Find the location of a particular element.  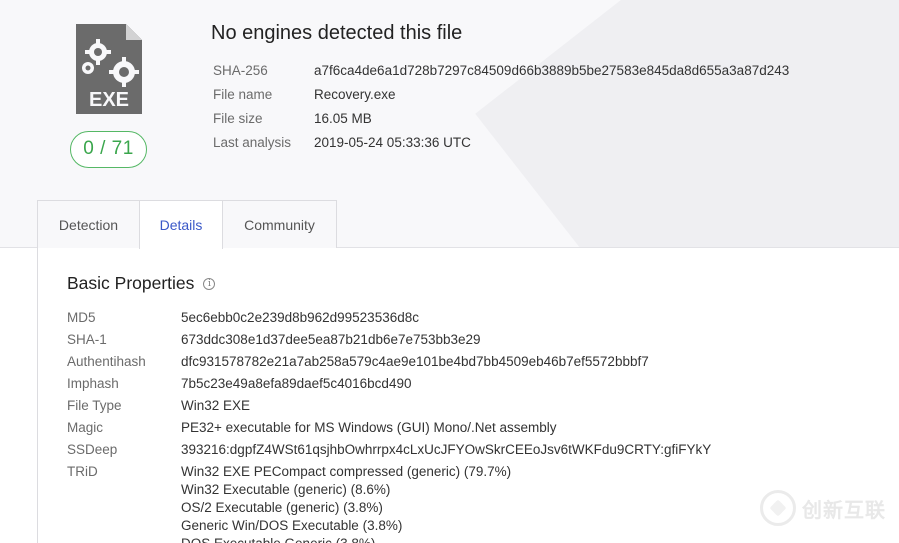

section-title: Basic Properties i is located at coordinates (141, 283).